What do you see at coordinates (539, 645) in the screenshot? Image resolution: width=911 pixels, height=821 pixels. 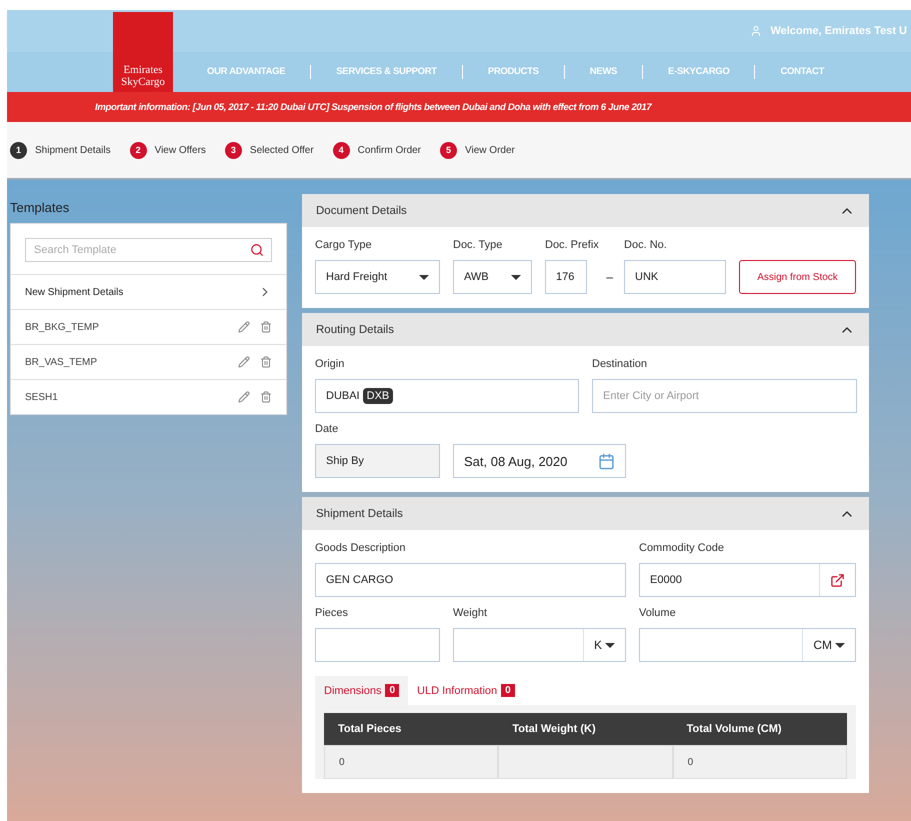 I see `weight-field: K` at bounding box center [539, 645].